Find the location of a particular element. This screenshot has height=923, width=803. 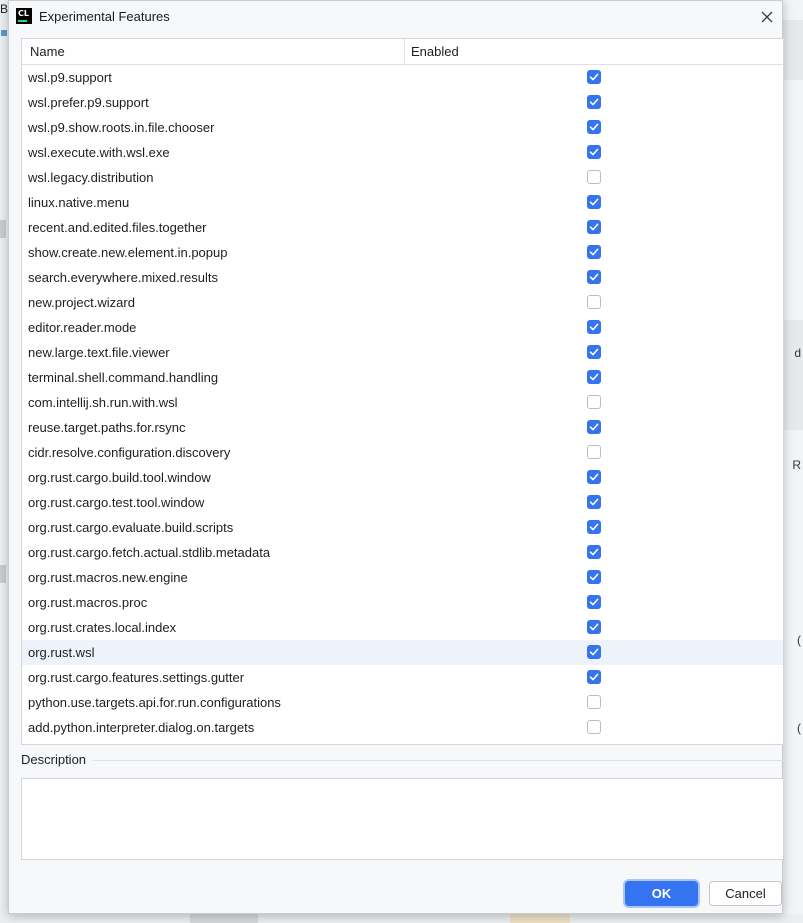

feature-name: show.create.new.element.in.popup is located at coordinates (128, 252).